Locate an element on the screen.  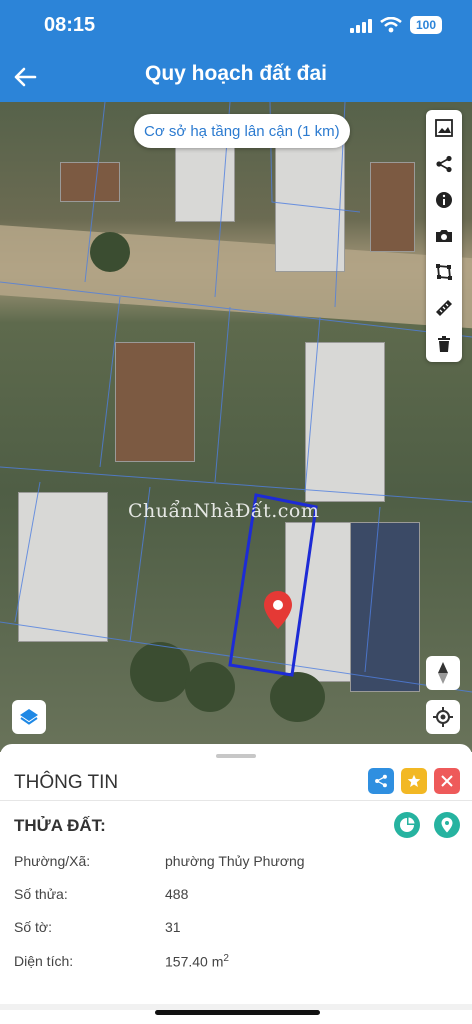
sheet-divider is located at coordinates (236, 800).